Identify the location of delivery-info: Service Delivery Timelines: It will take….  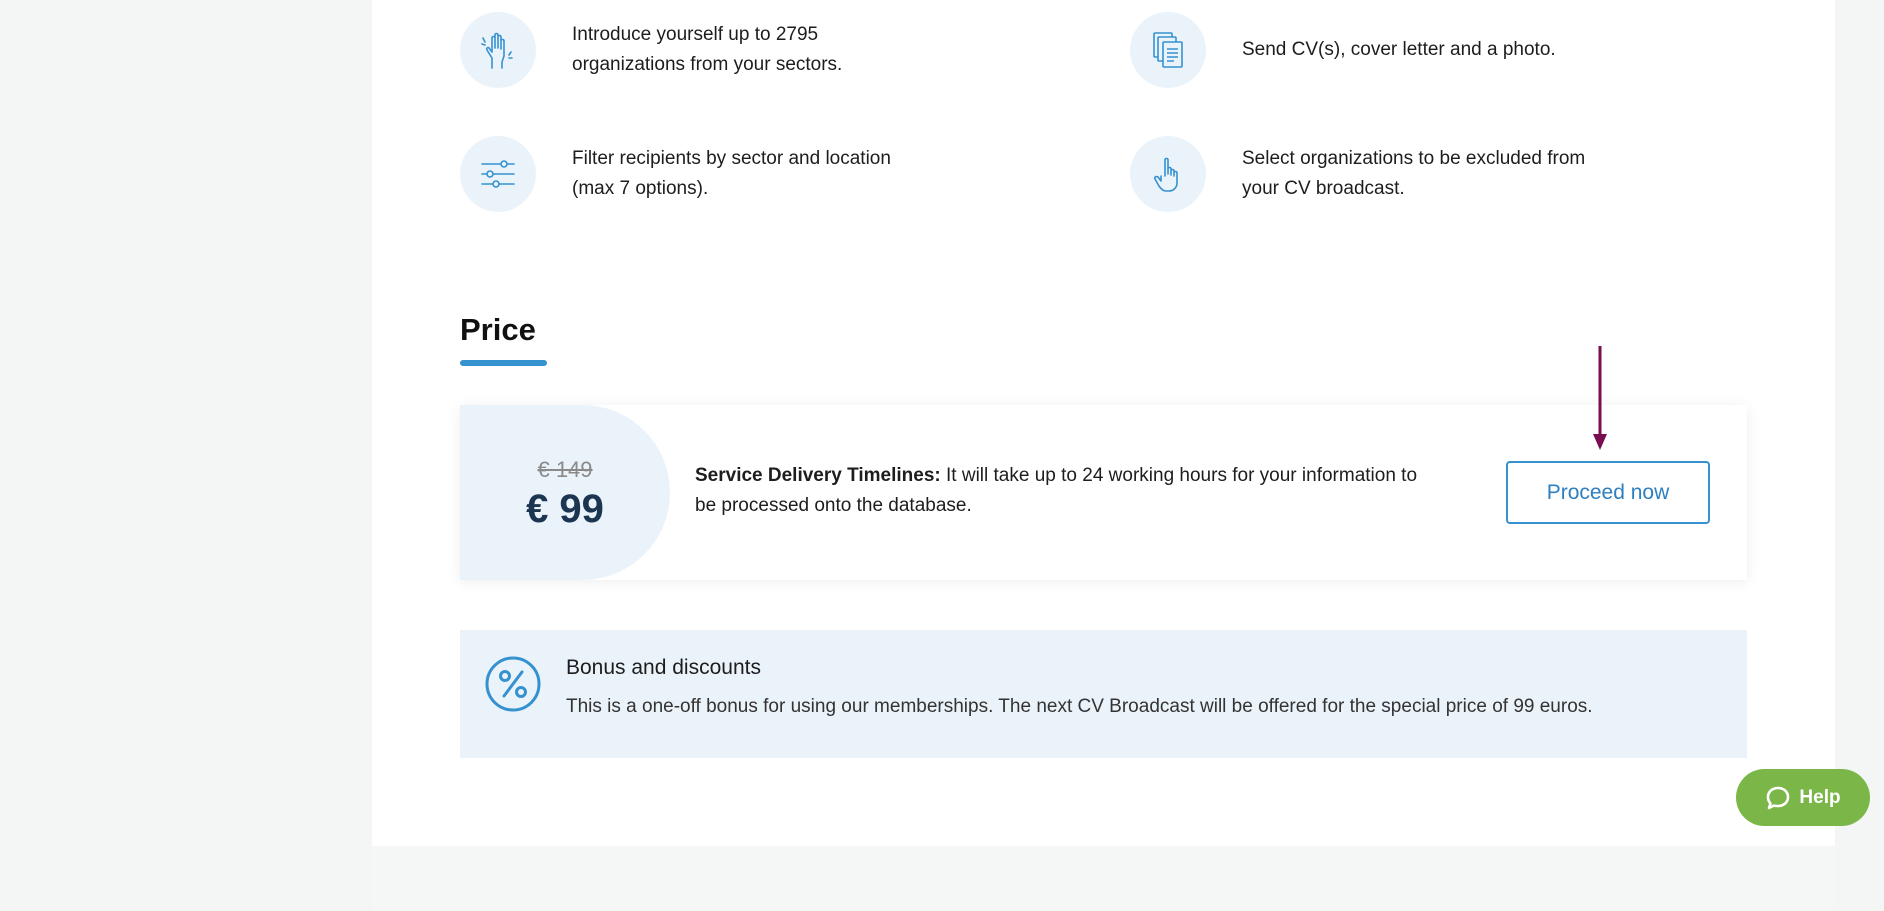
(1065, 491).